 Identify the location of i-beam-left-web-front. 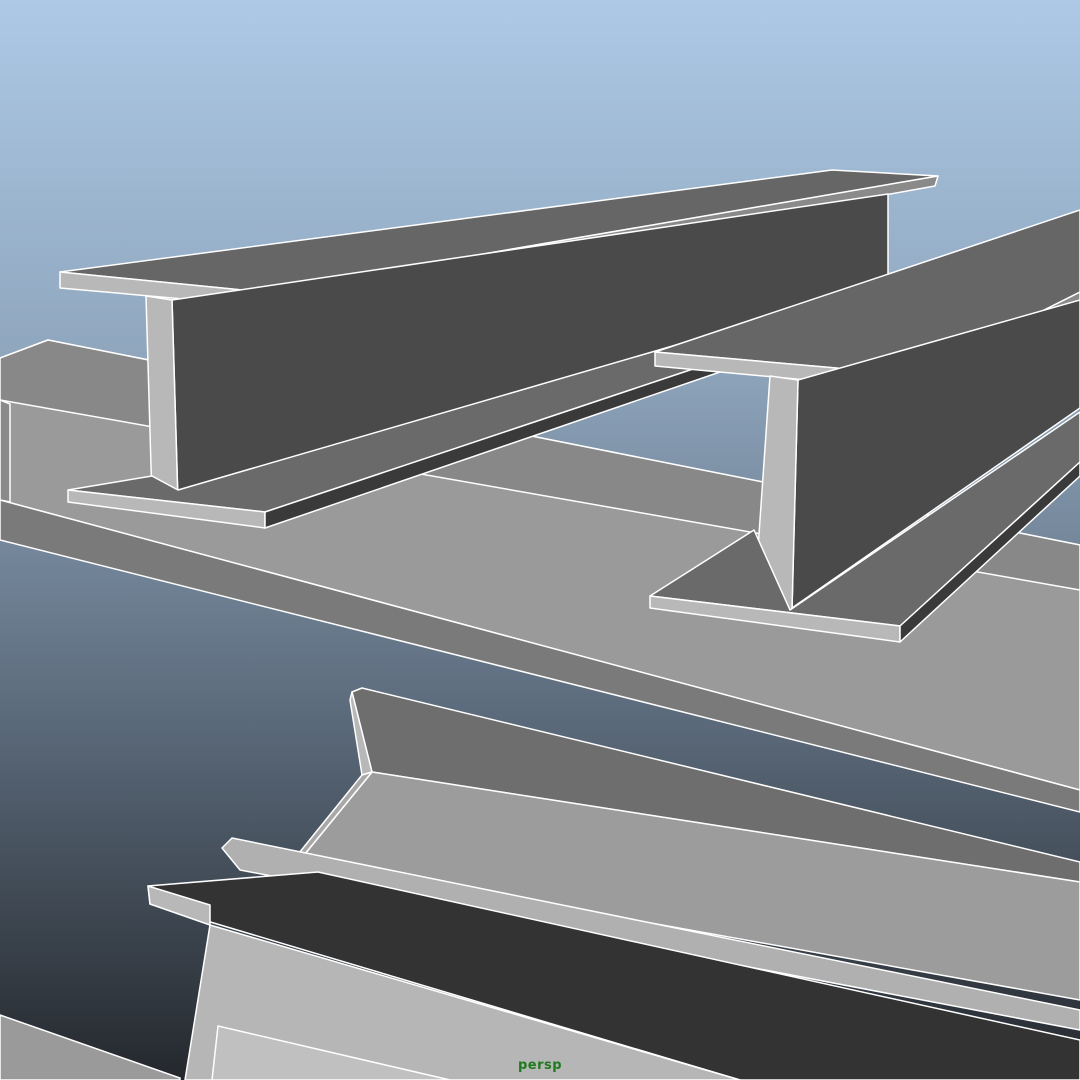
(162, 399).